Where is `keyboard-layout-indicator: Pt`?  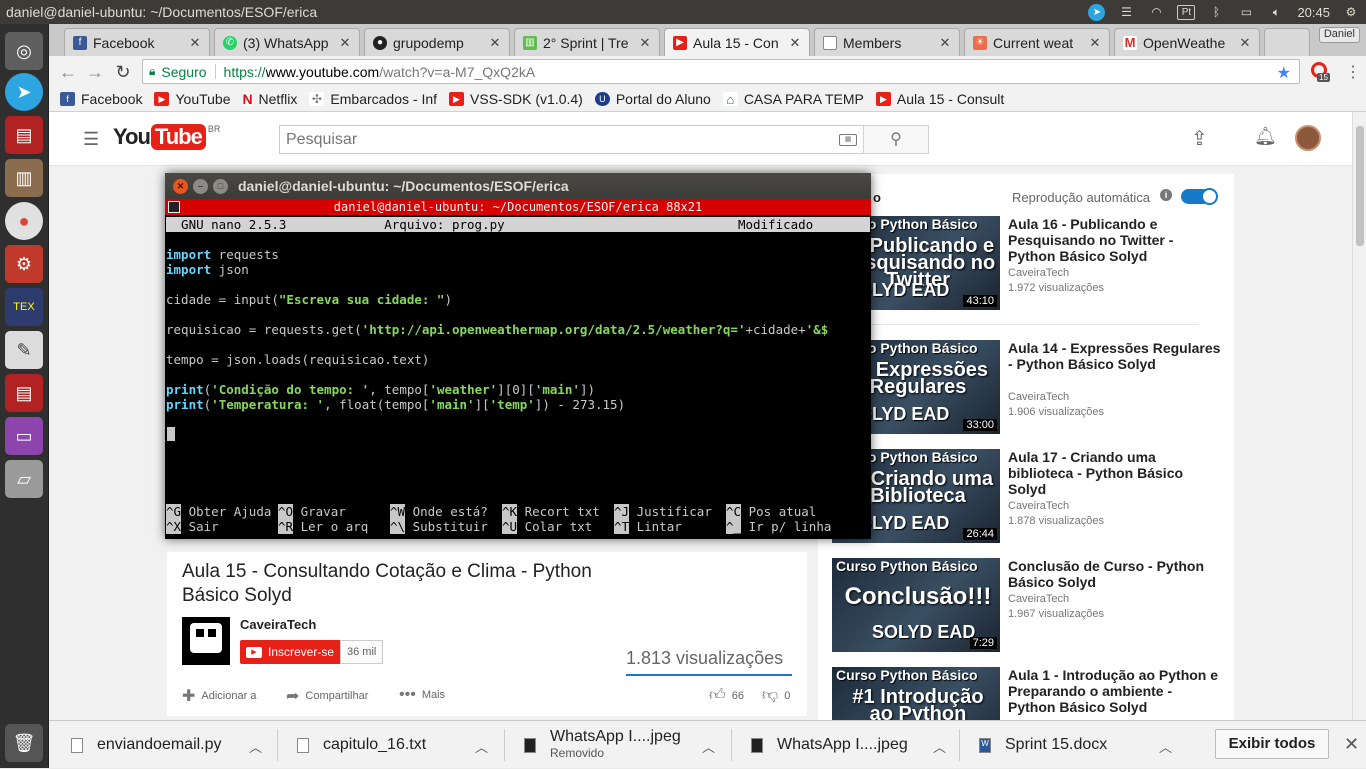 keyboard-layout-indicator: Pt is located at coordinates (1186, 12).